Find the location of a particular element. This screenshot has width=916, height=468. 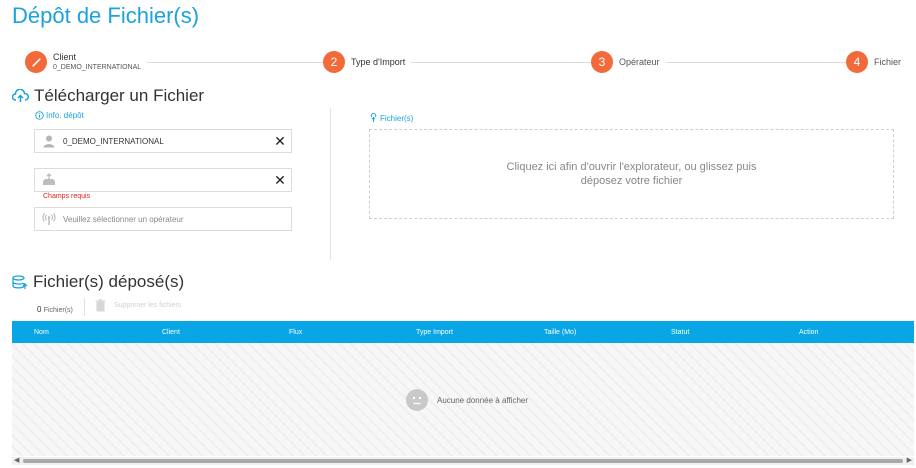

database-upload-icon is located at coordinates (20, 282).